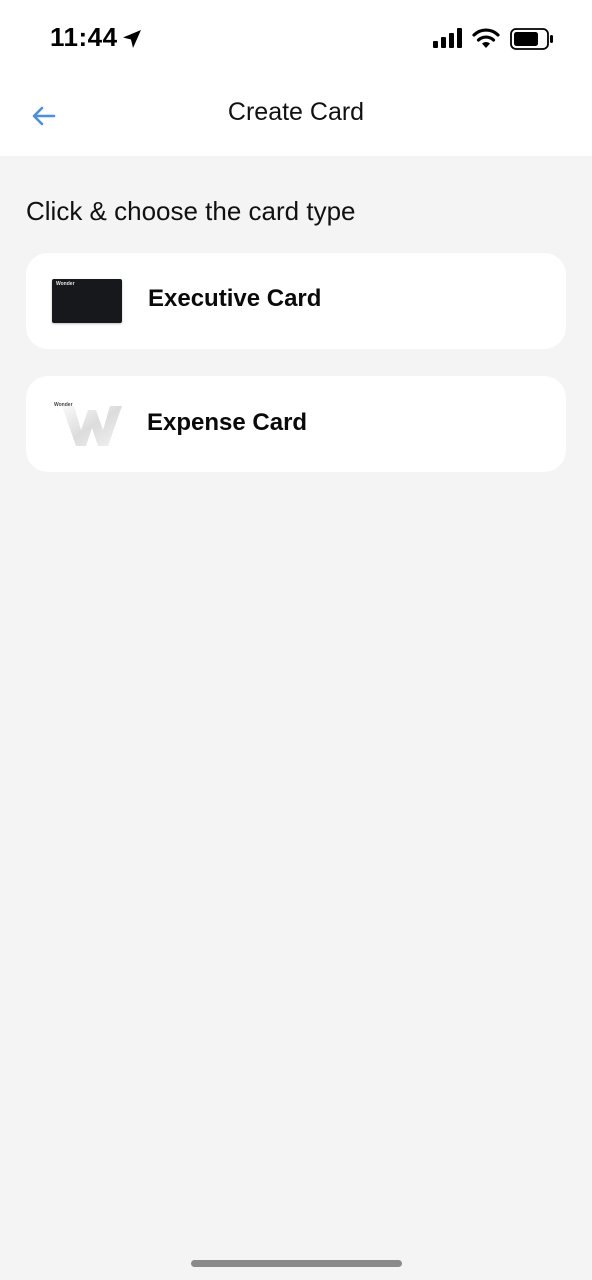 Image resolution: width=592 pixels, height=1280 pixels. I want to click on cellular-signal-icon, so click(447, 38).